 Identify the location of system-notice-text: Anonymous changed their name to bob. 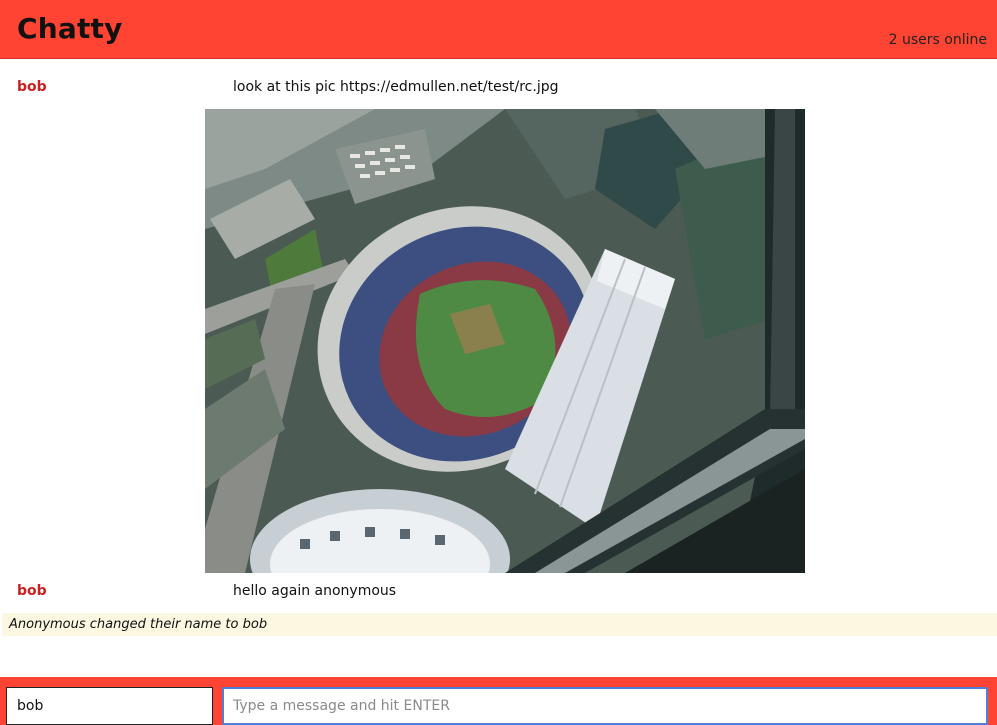
(138, 624).